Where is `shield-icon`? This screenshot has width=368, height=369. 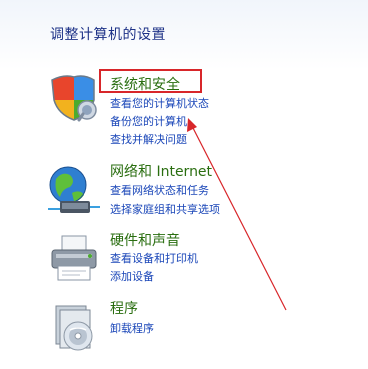
shield-icon is located at coordinates (74, 98).